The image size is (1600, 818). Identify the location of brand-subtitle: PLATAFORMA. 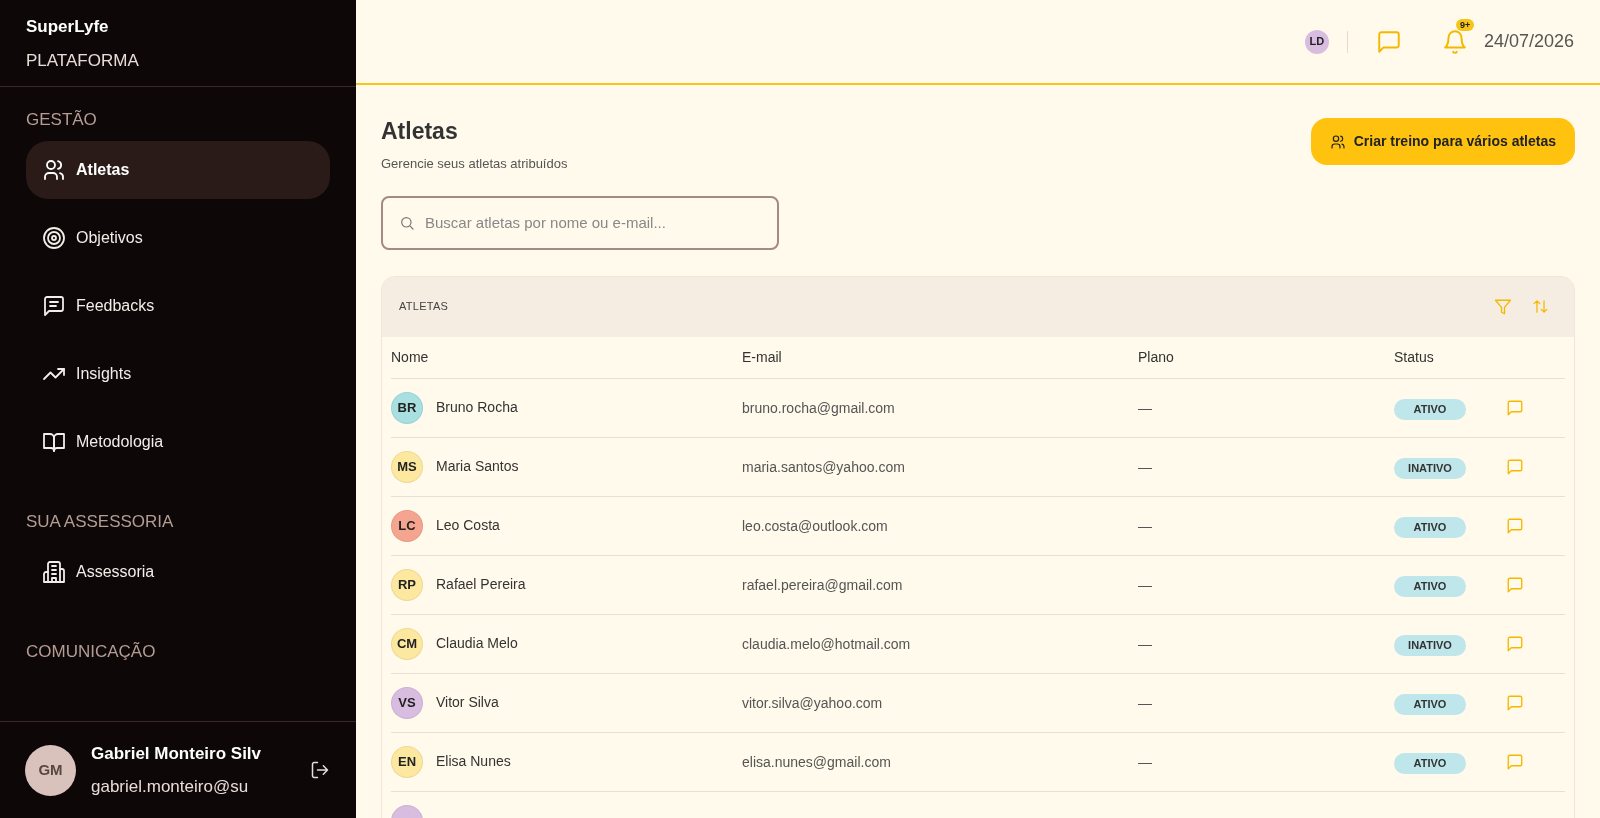
(83, 61).